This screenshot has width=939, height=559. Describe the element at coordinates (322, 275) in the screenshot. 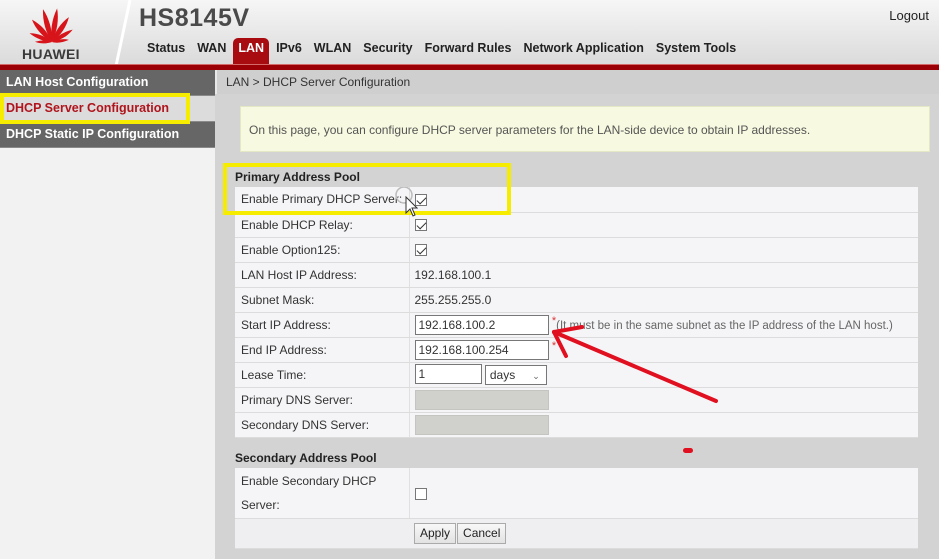

I see `lan-host-ip-label: LAN Host IP Address:` at that location.